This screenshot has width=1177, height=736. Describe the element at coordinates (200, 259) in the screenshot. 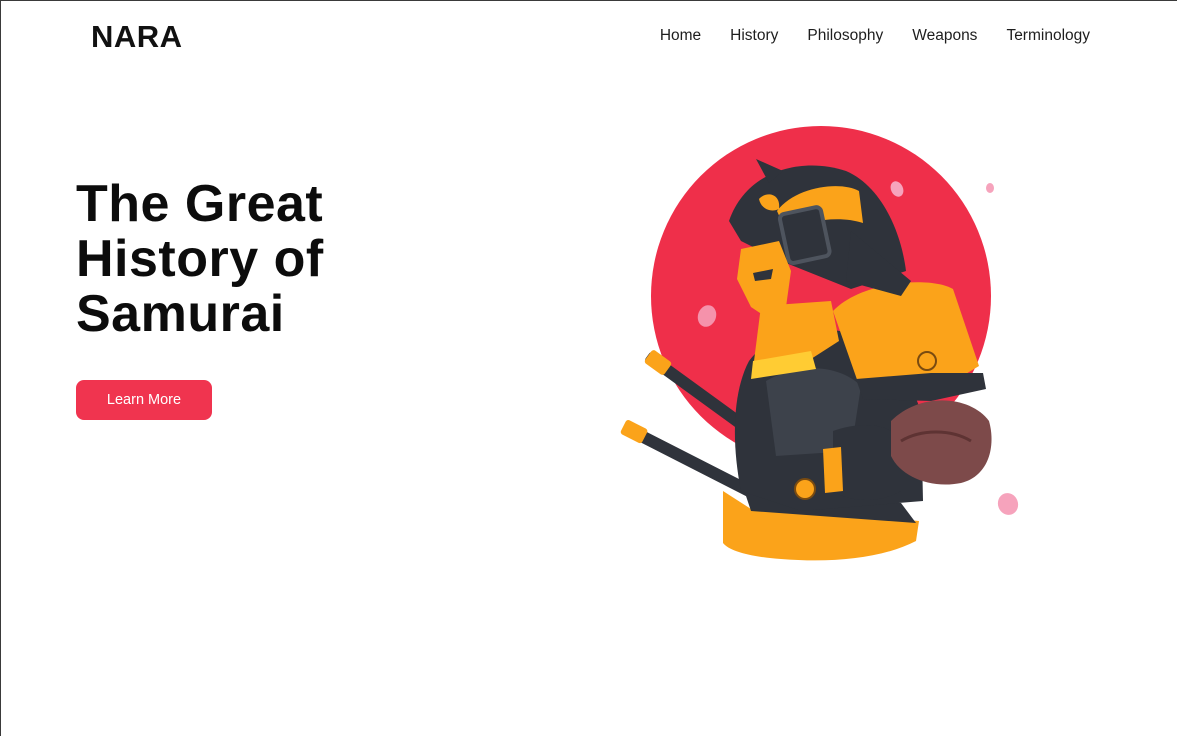

I see `hero-title-line: History of` at that location.